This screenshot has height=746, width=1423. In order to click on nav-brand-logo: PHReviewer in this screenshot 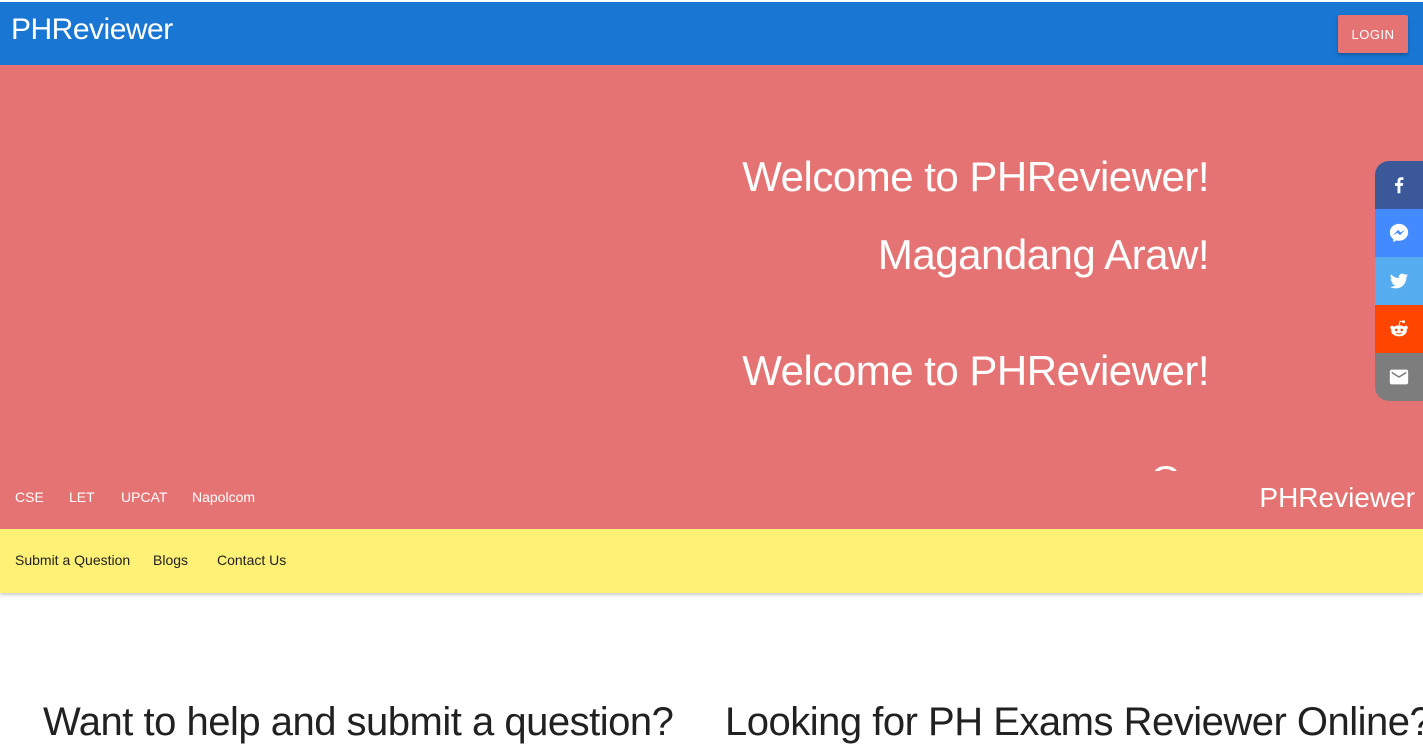, I will do `click(1337, 498)`.